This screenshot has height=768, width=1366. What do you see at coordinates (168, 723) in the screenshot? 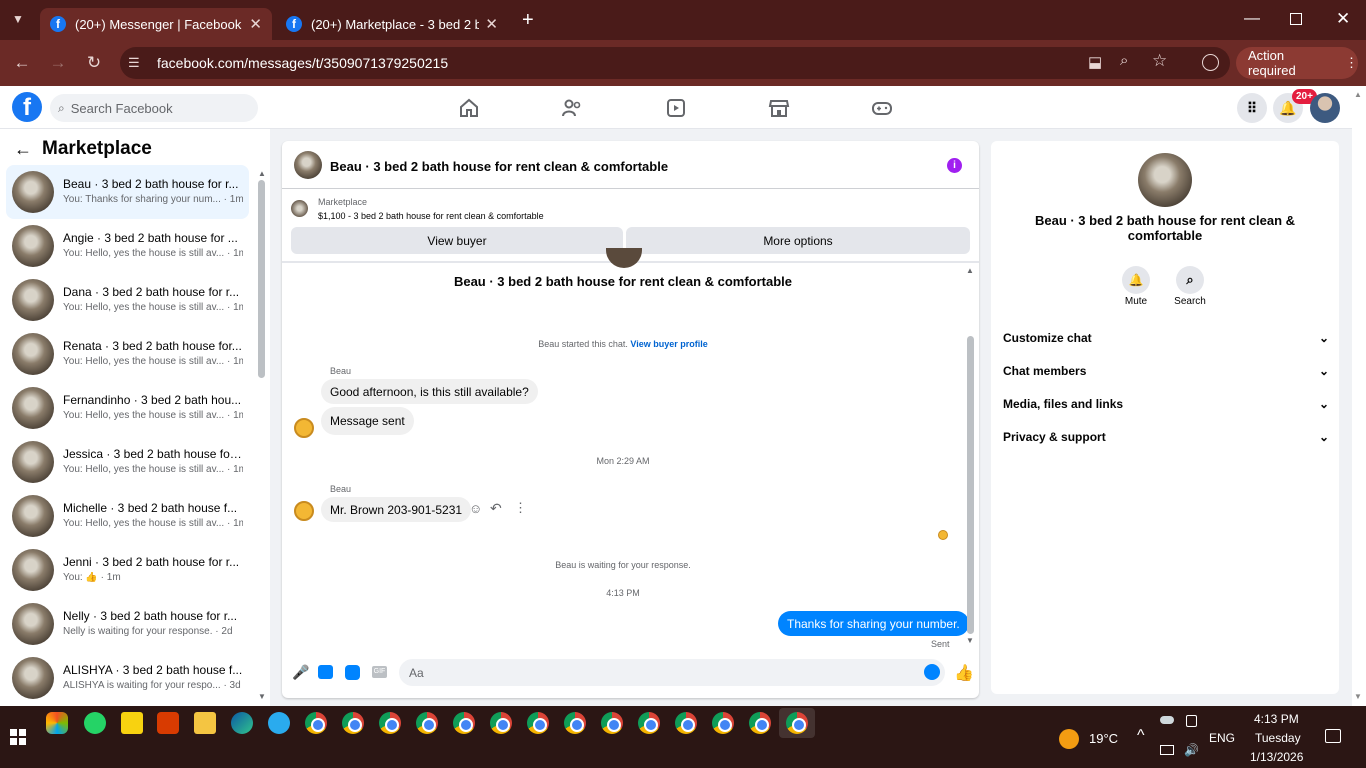
I see `app-icon` at bounding box center [168, 723].